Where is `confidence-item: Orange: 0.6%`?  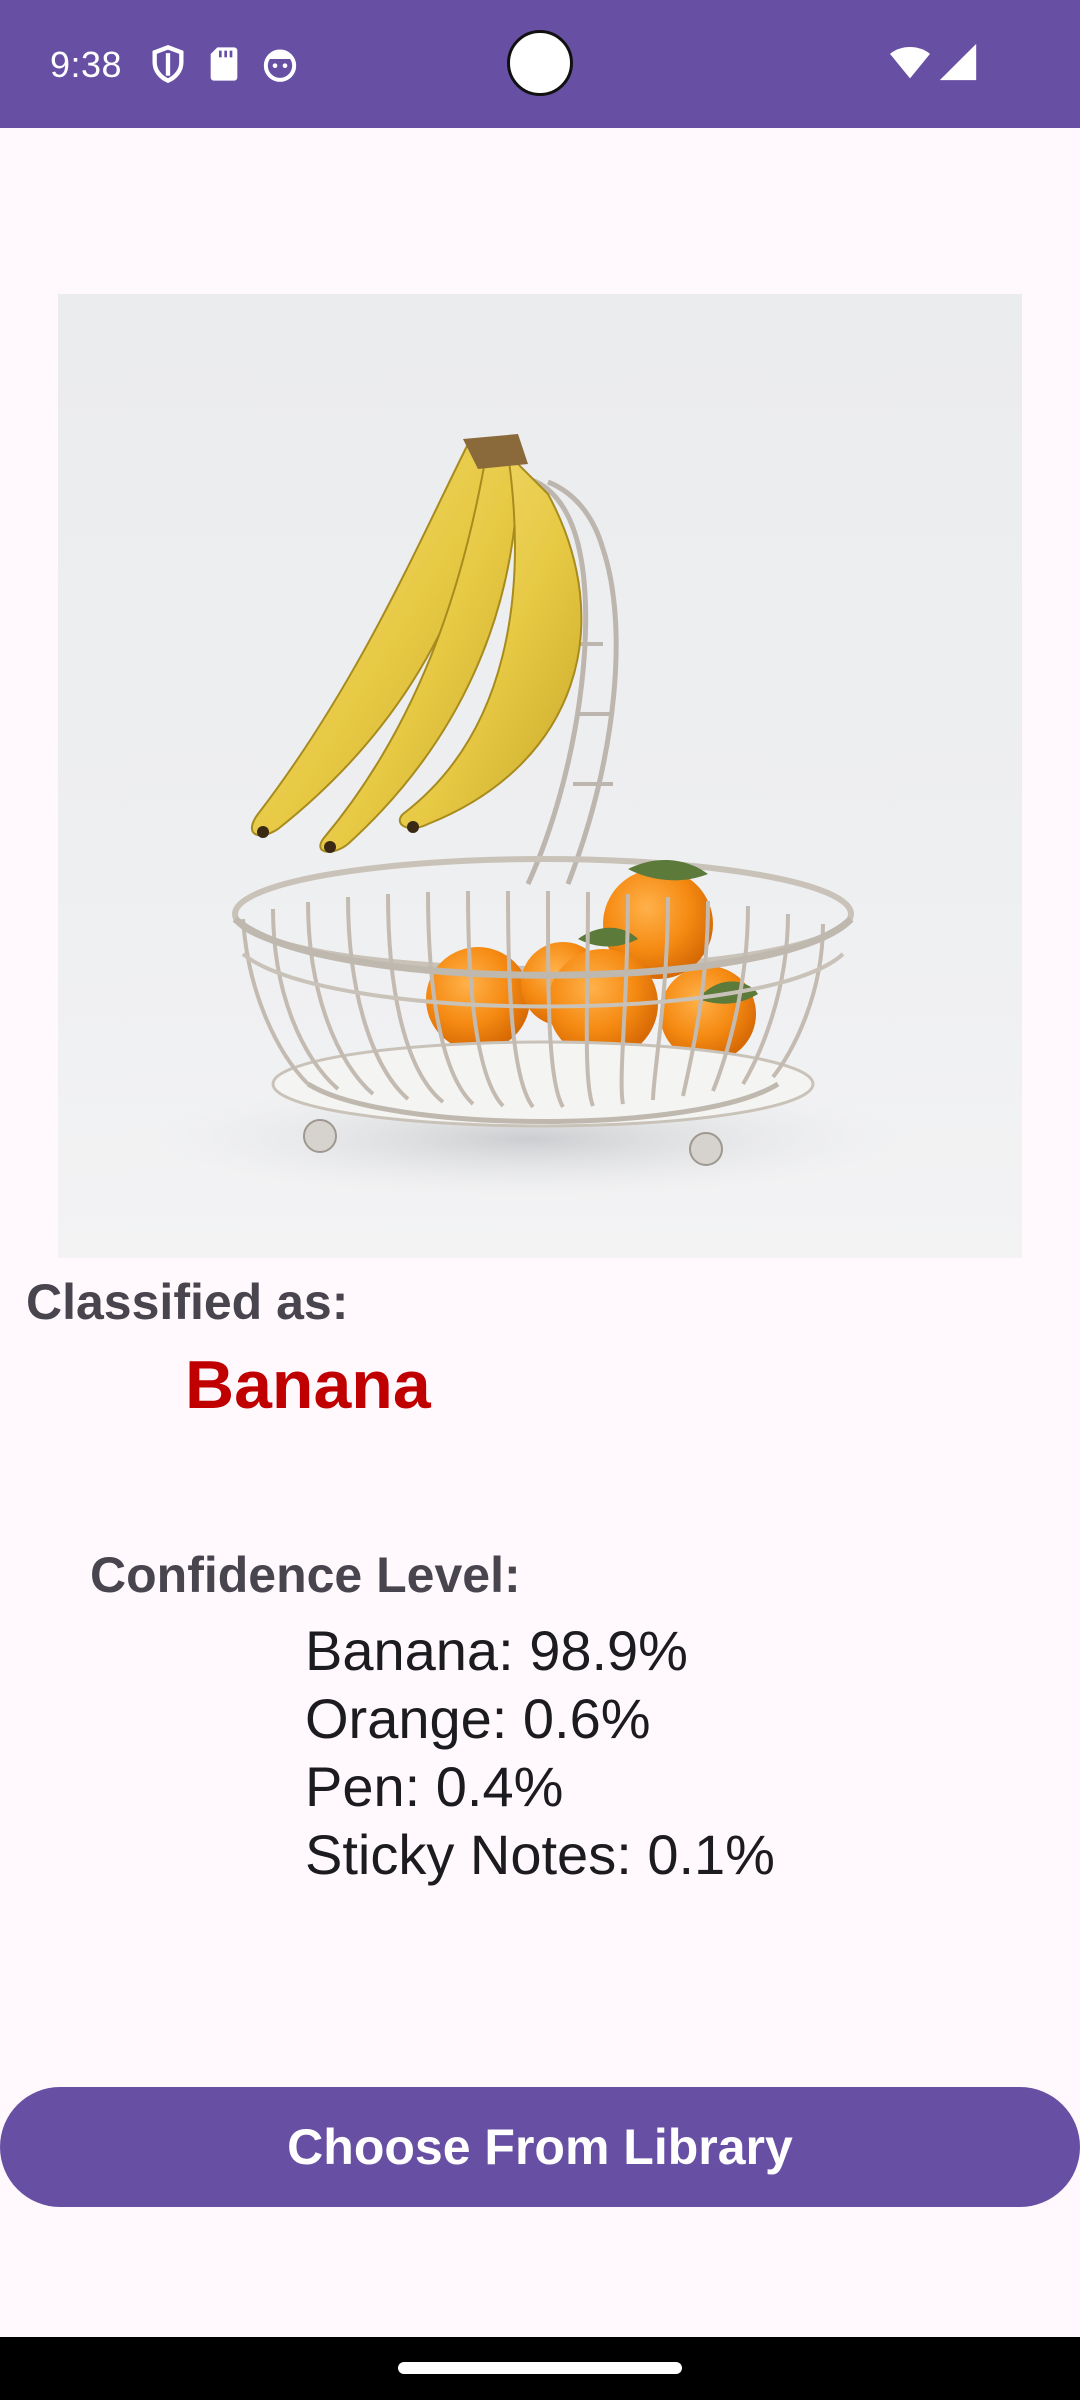 confidence-item: Orange: 0.6% is located at coordinates (478, 1718).